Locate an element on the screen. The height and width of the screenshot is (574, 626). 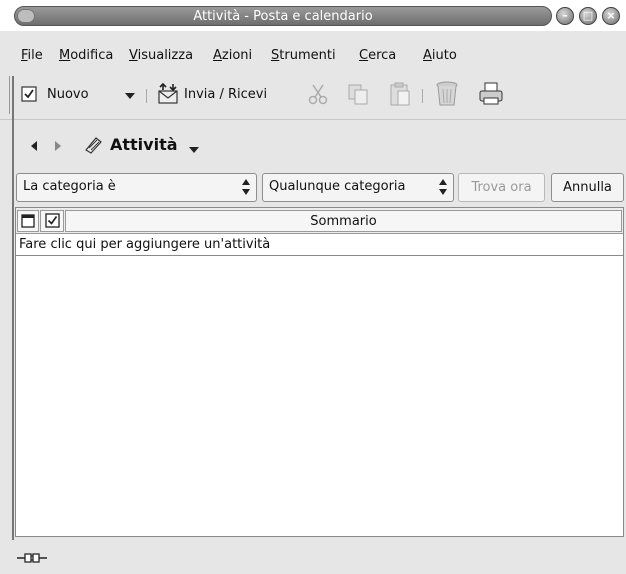
status-bar is located at coordinates (313, 557).